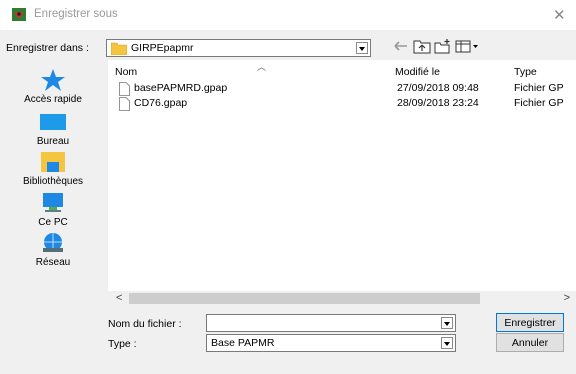 The image size is (576, 374). Describe the element at coordinates (122, 344) in the screenshot. I see `filetype-label: Type :` at that location.